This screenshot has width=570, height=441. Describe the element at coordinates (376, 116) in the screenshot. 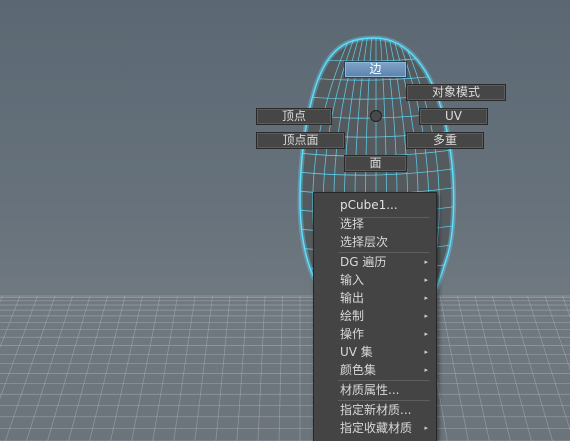

I see `circle-icon` at that location.